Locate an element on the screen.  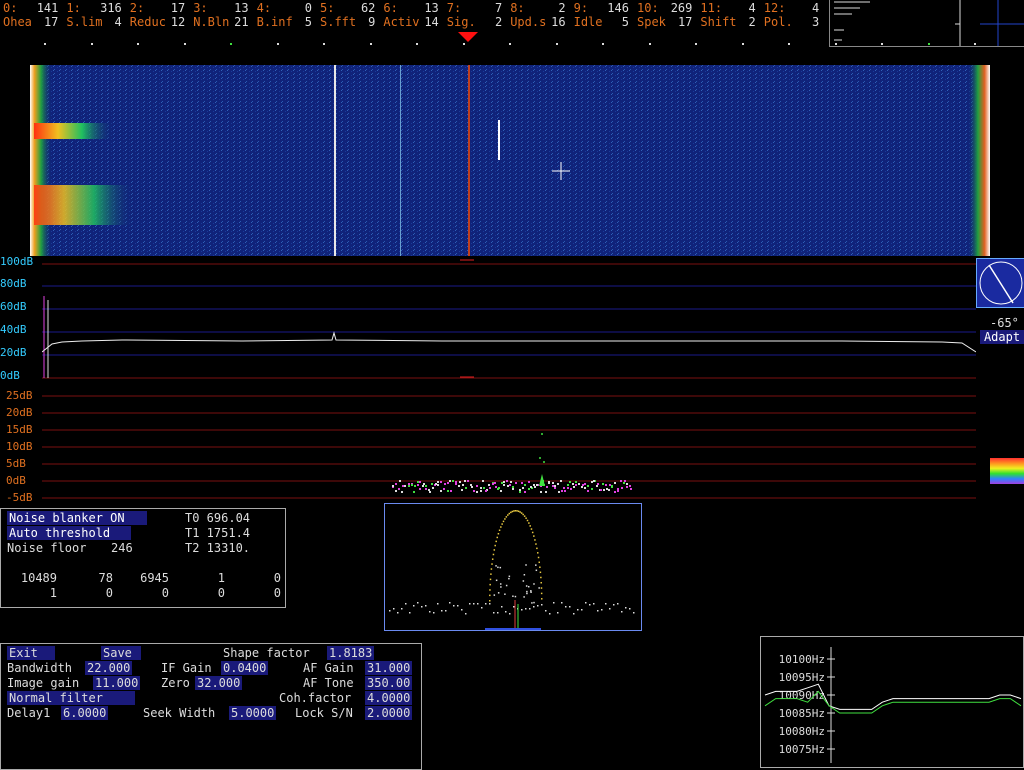
image-gain-label: Image gain is located at coordinates (43, 683).